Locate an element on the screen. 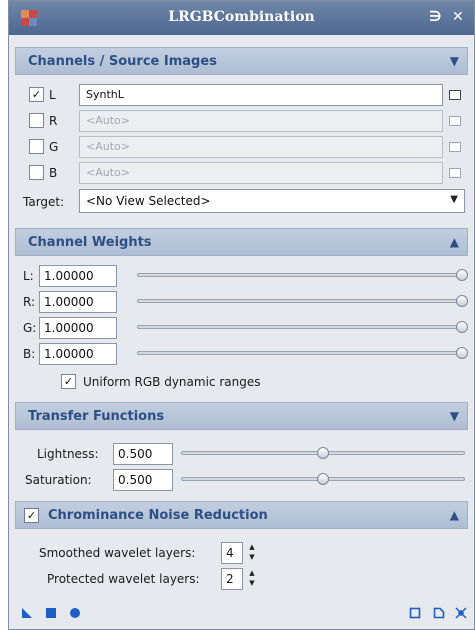  channel-g-checkbox is located at coordinates (36, 146).